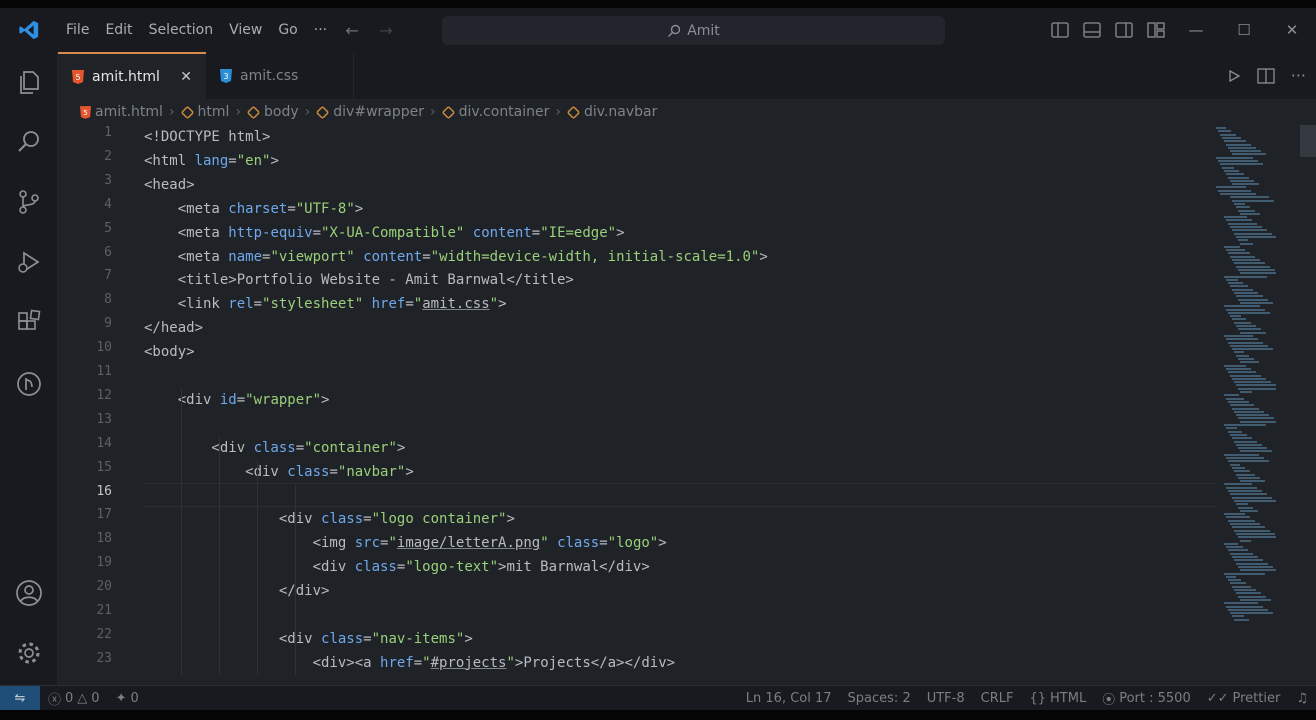  I want to click on more-actions-icon: ···, so click(1298, 75).